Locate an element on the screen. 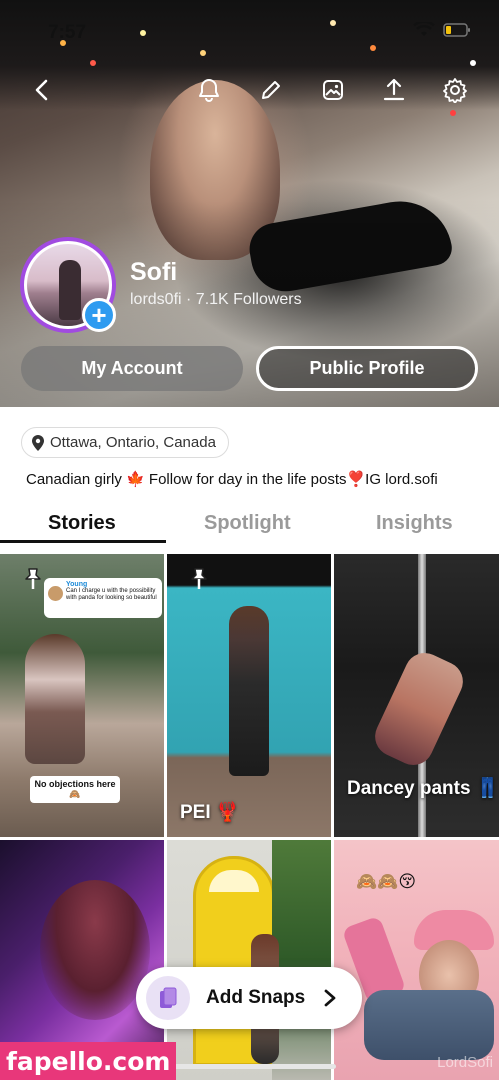 The height and width of the screenshot is (1080, 499). watermark-right: LordSofi is located at coordinates (465, 1062).